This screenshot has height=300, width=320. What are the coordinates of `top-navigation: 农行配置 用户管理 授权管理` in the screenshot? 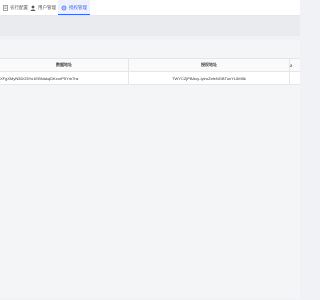 It's located at (150, 8).